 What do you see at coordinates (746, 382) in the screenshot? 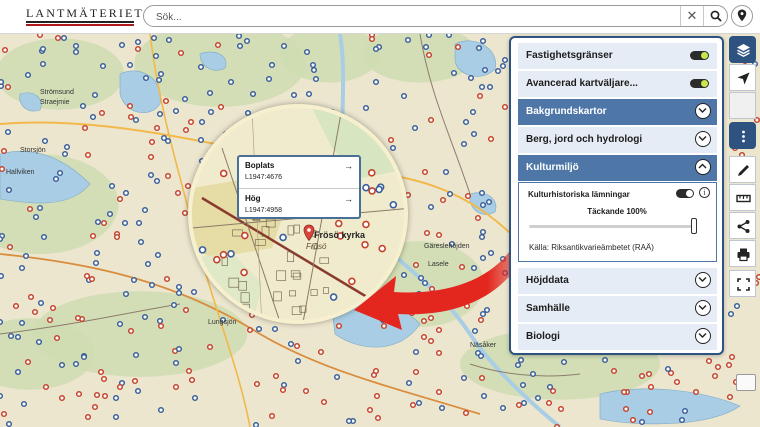
I see `legend-button` at bounding box center [746, 382].